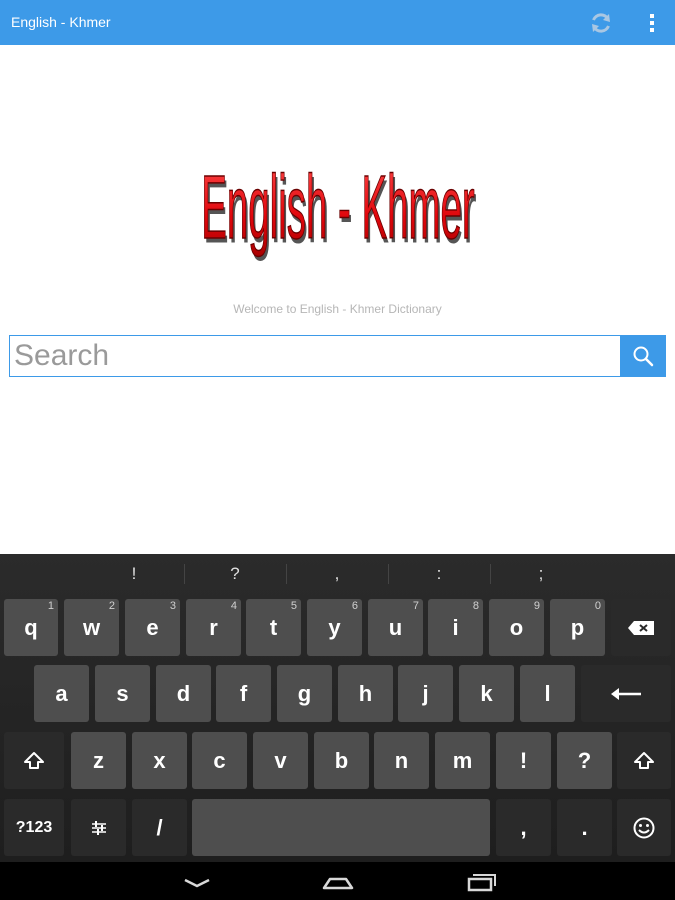 The image size is (675, 900). Describe the element at coordinates (337, 309) in the screenshot. I see `welcome-message: Welcome to English - Khmer Dictionary` at that location.